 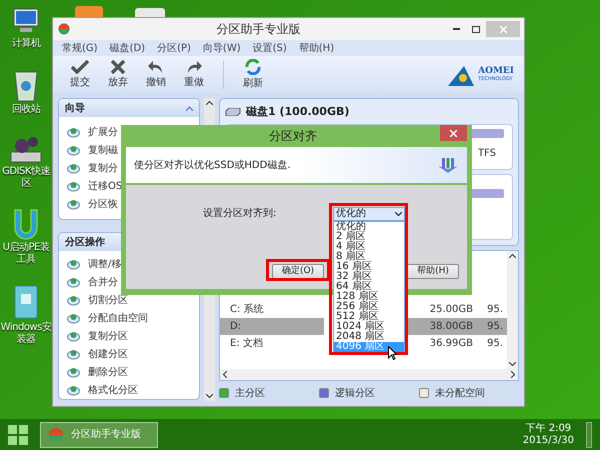 What do you see at coordinates (85, 243) in the screenshot?
I see `sidebar-title: 分区操作` at bounding box center [85, 243].